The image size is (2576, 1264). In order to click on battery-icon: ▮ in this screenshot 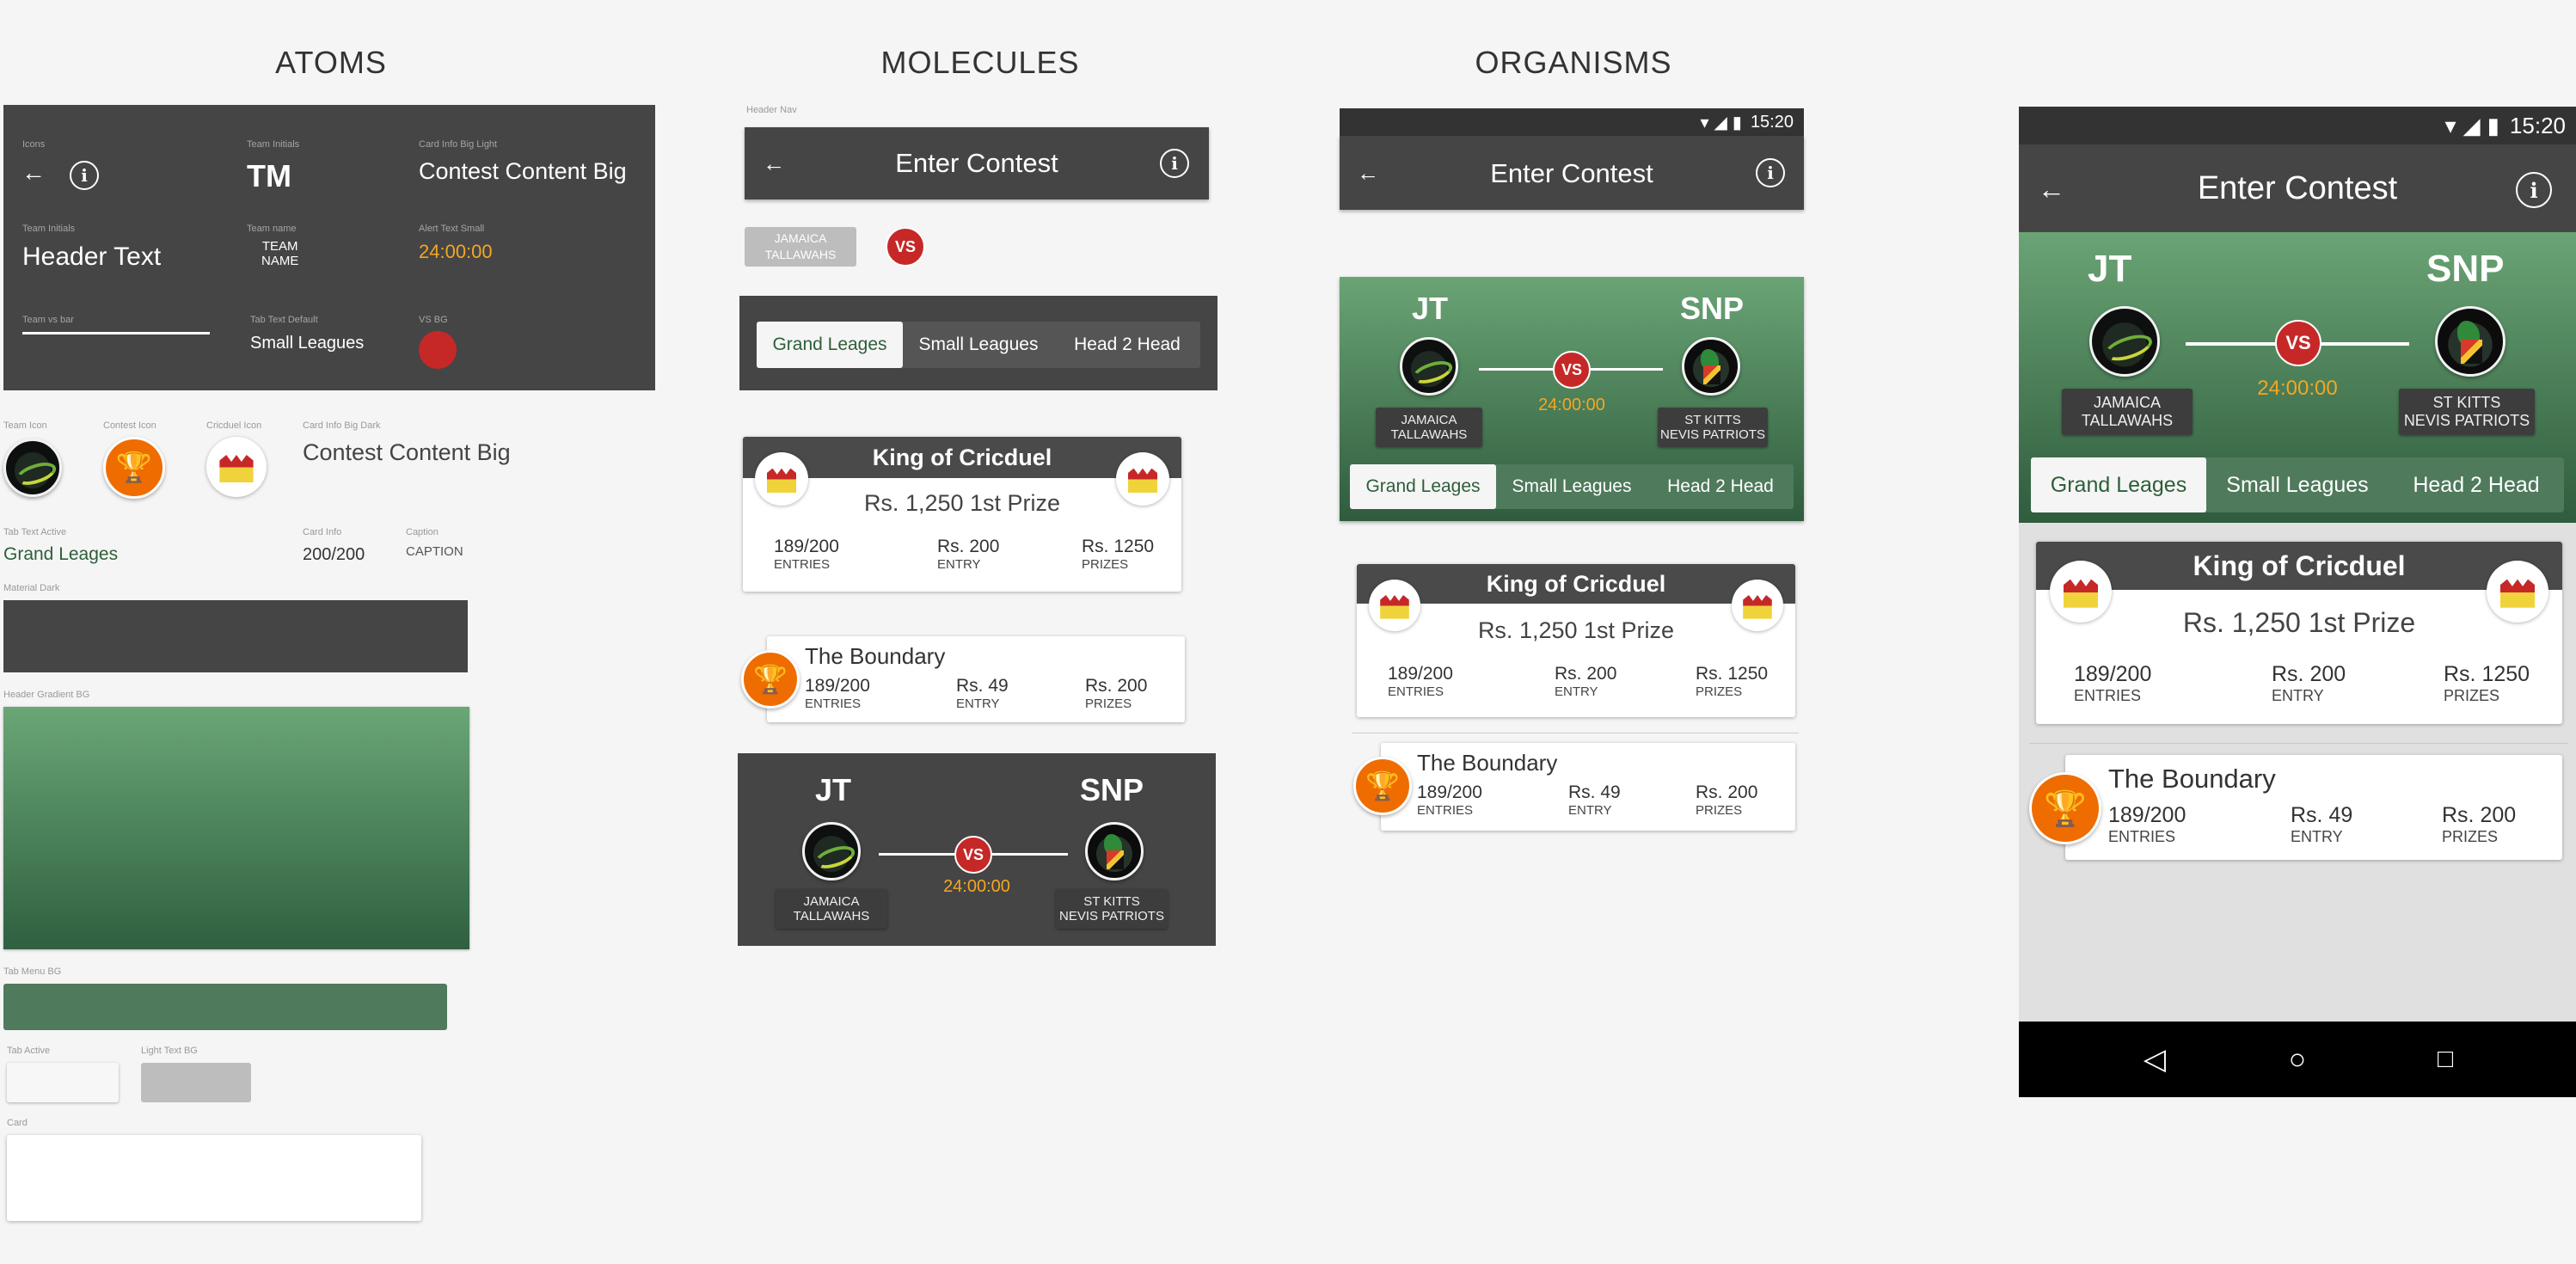, I will do `click(2493, 125)`.